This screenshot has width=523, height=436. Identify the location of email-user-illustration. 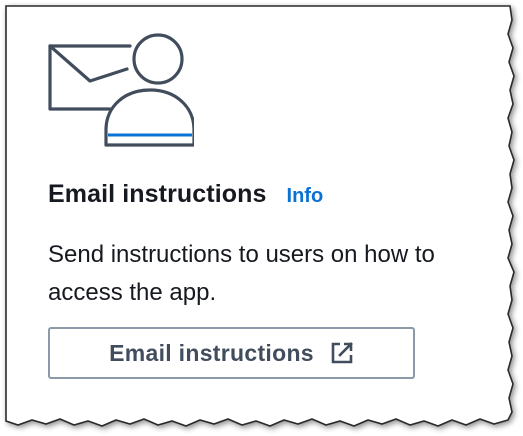
(122, 90).